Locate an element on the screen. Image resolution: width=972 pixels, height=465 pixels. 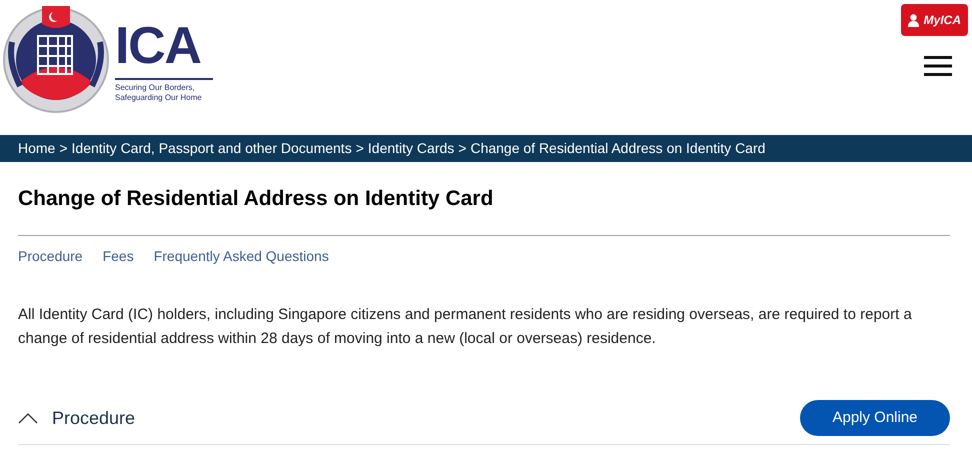
section-link: Procedure is located at coordinates (50, 256).